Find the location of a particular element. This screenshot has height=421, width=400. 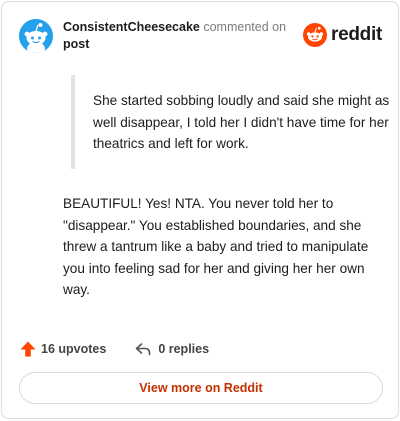

upvote-button: 16 upvotes is located at coordinates (62, 349).